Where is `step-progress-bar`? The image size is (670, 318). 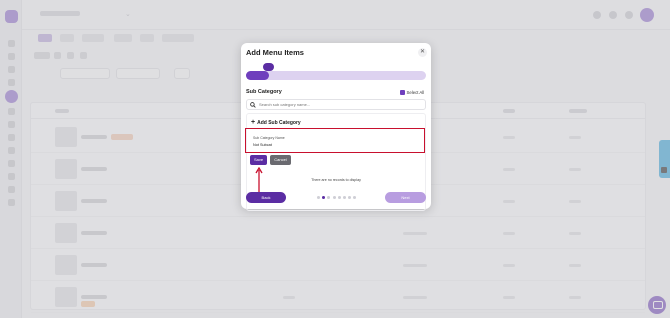
step-progress-bar is located at coordinates (336, 75).